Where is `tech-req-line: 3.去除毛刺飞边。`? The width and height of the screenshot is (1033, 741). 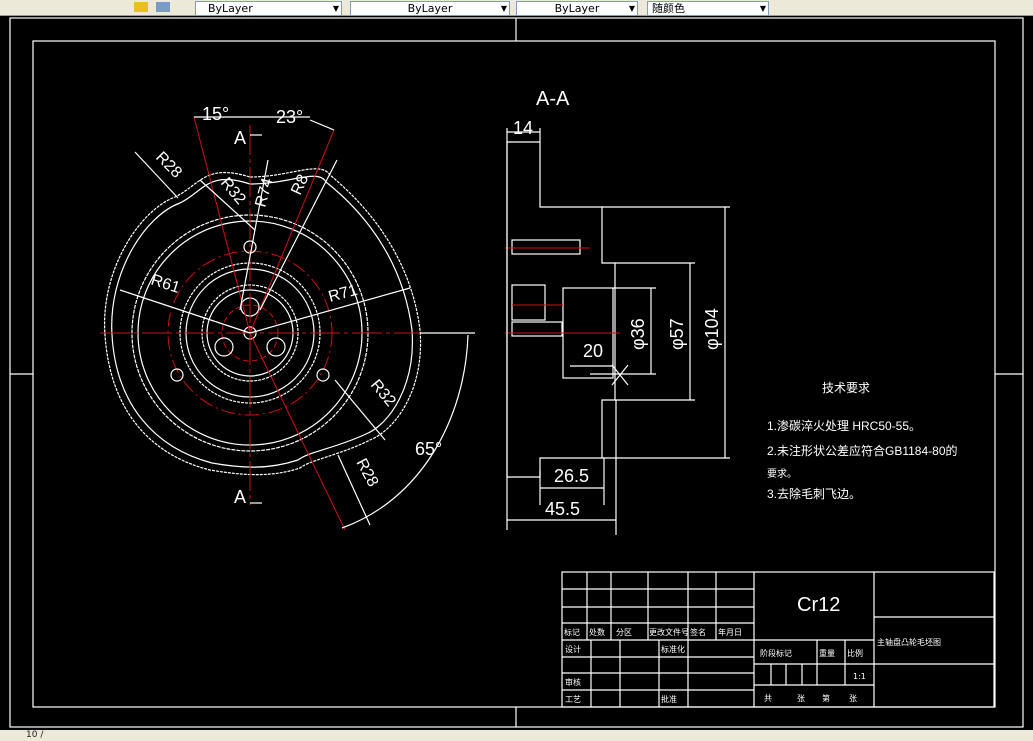 tech-req-line: 3.去除毛刺飞边。 is located at coordinates (814, 493).